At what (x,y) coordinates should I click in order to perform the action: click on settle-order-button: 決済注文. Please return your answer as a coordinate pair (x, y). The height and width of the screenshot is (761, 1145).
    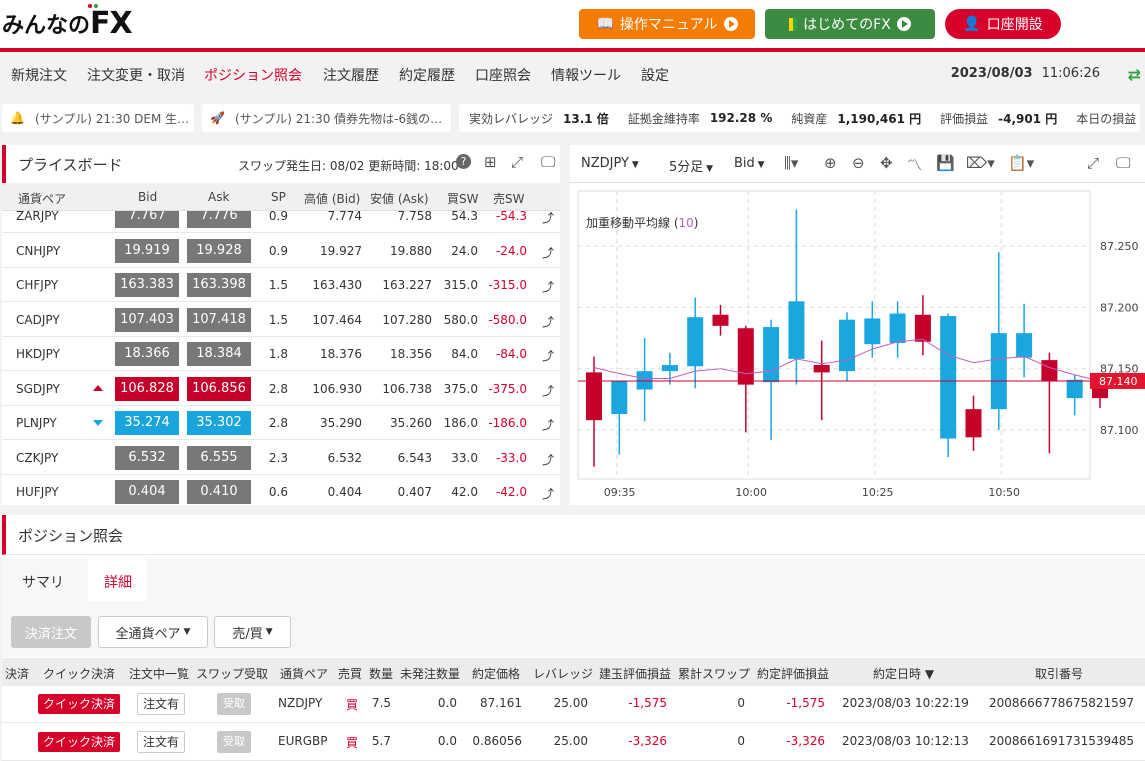
    Looking at the image, I should click on (51, 632).